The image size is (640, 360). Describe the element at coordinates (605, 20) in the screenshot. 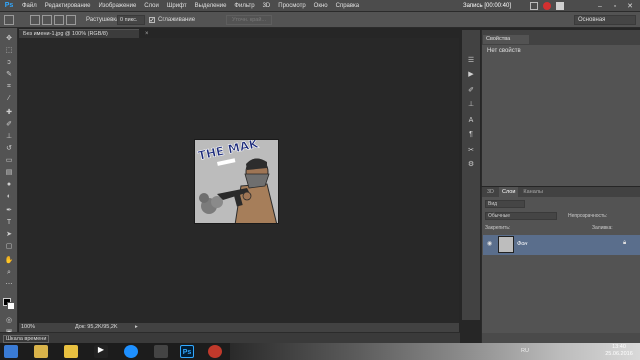

I see `workspace-select: Основная` at that location.